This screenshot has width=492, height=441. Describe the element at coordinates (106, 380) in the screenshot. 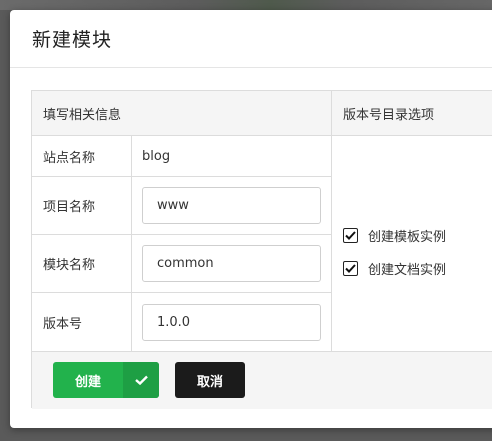

I see `create-button: 创建` at that location.